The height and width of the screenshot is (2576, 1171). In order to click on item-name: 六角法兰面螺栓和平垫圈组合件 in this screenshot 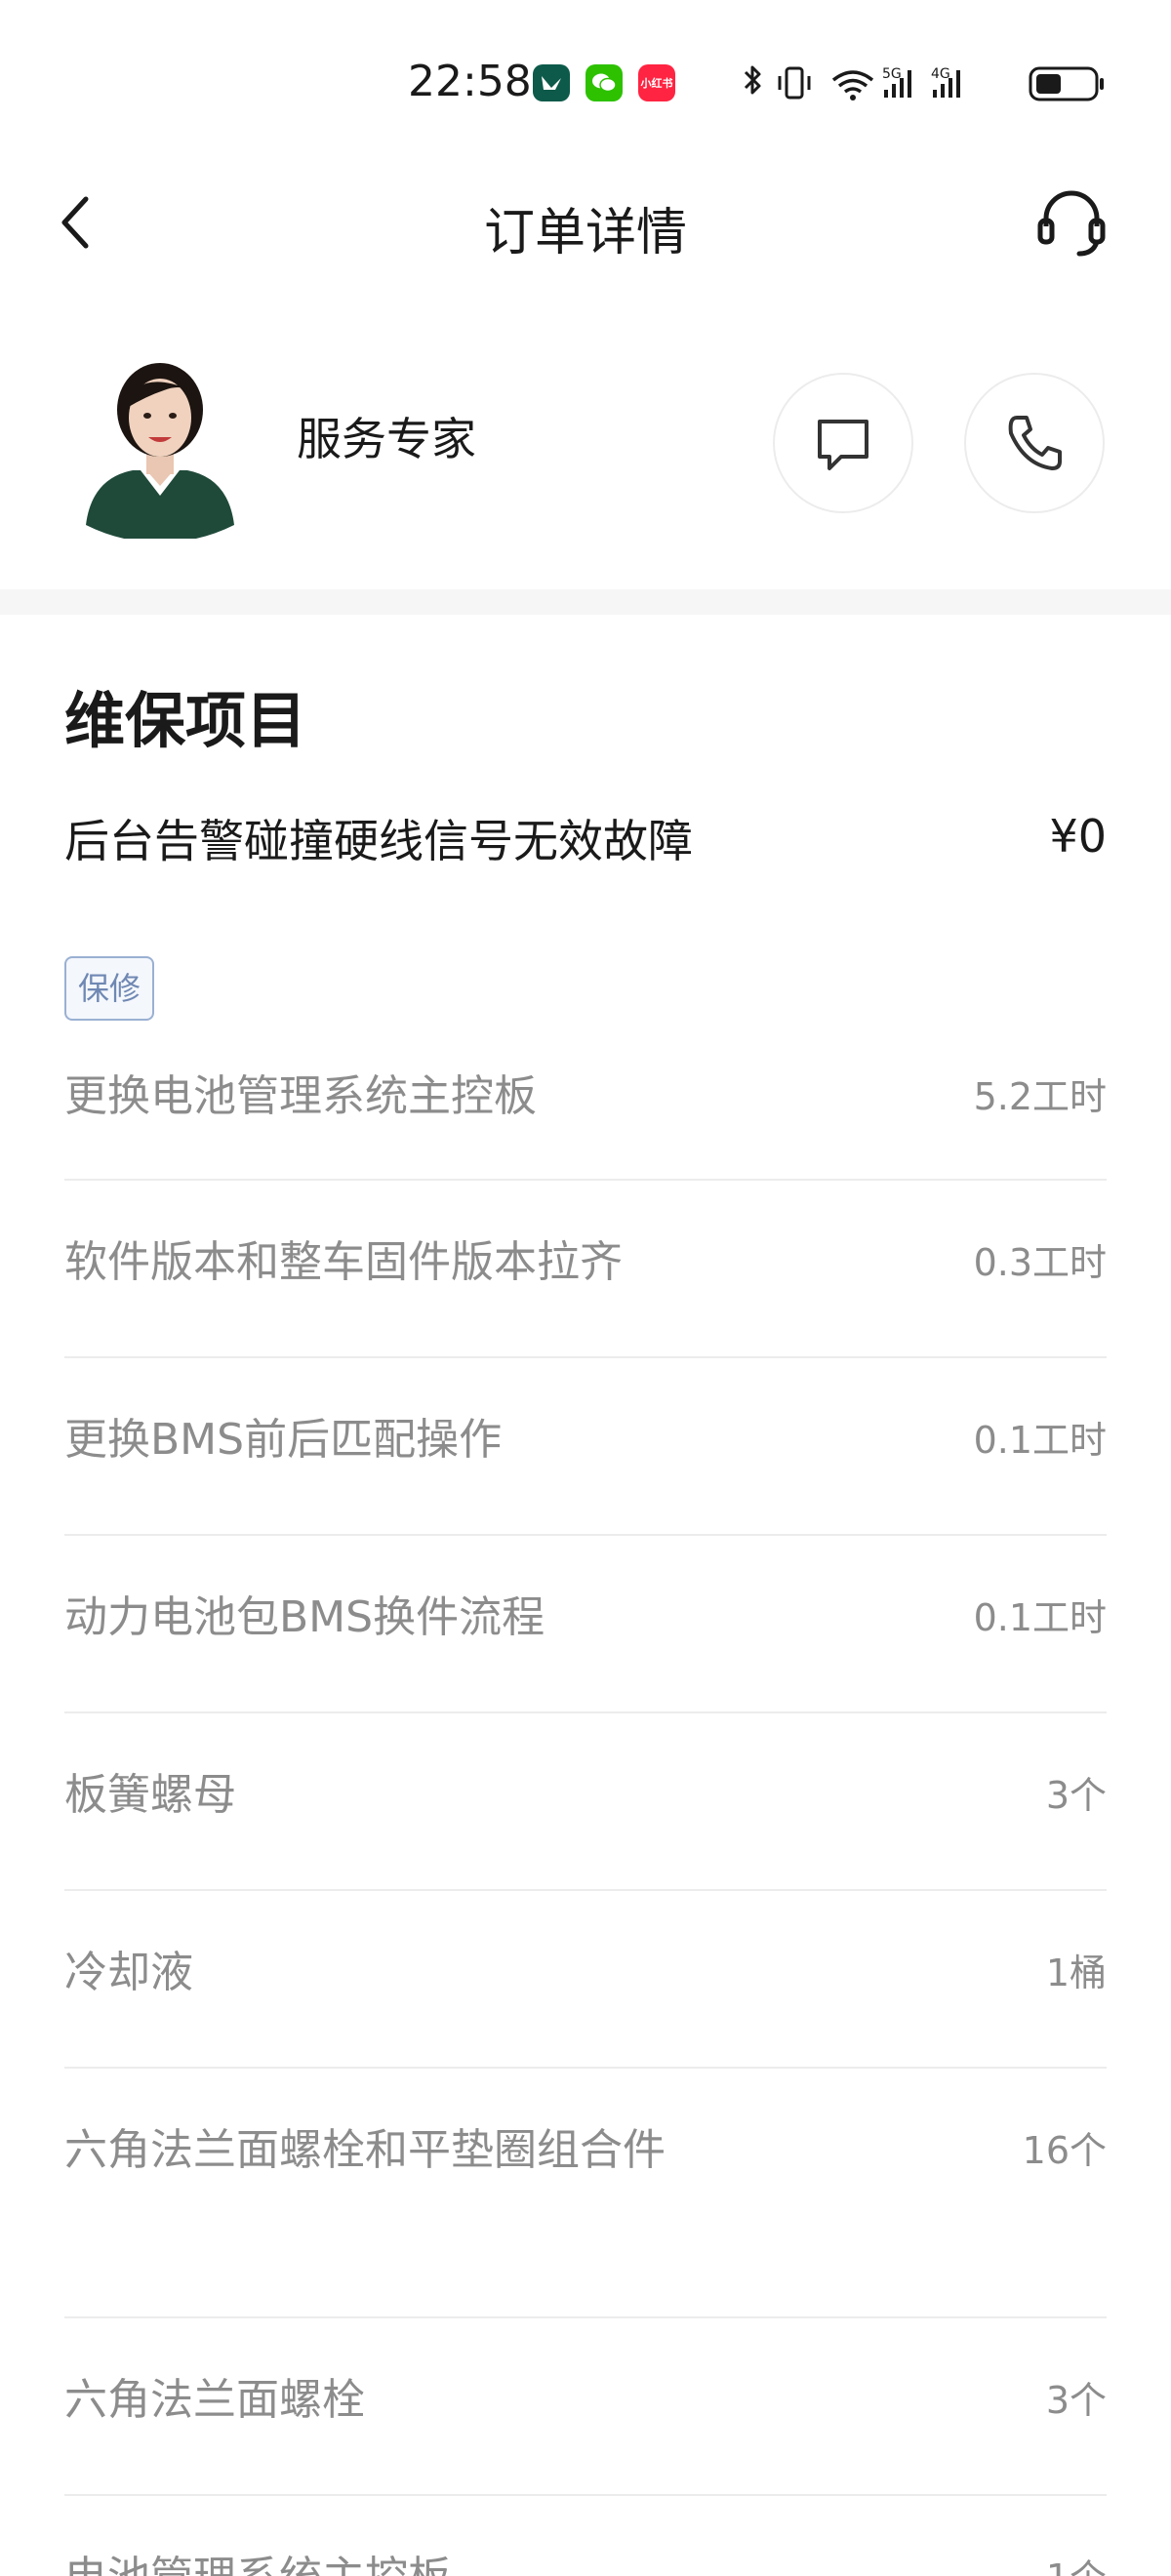, I will do `click(365, 2150)`.